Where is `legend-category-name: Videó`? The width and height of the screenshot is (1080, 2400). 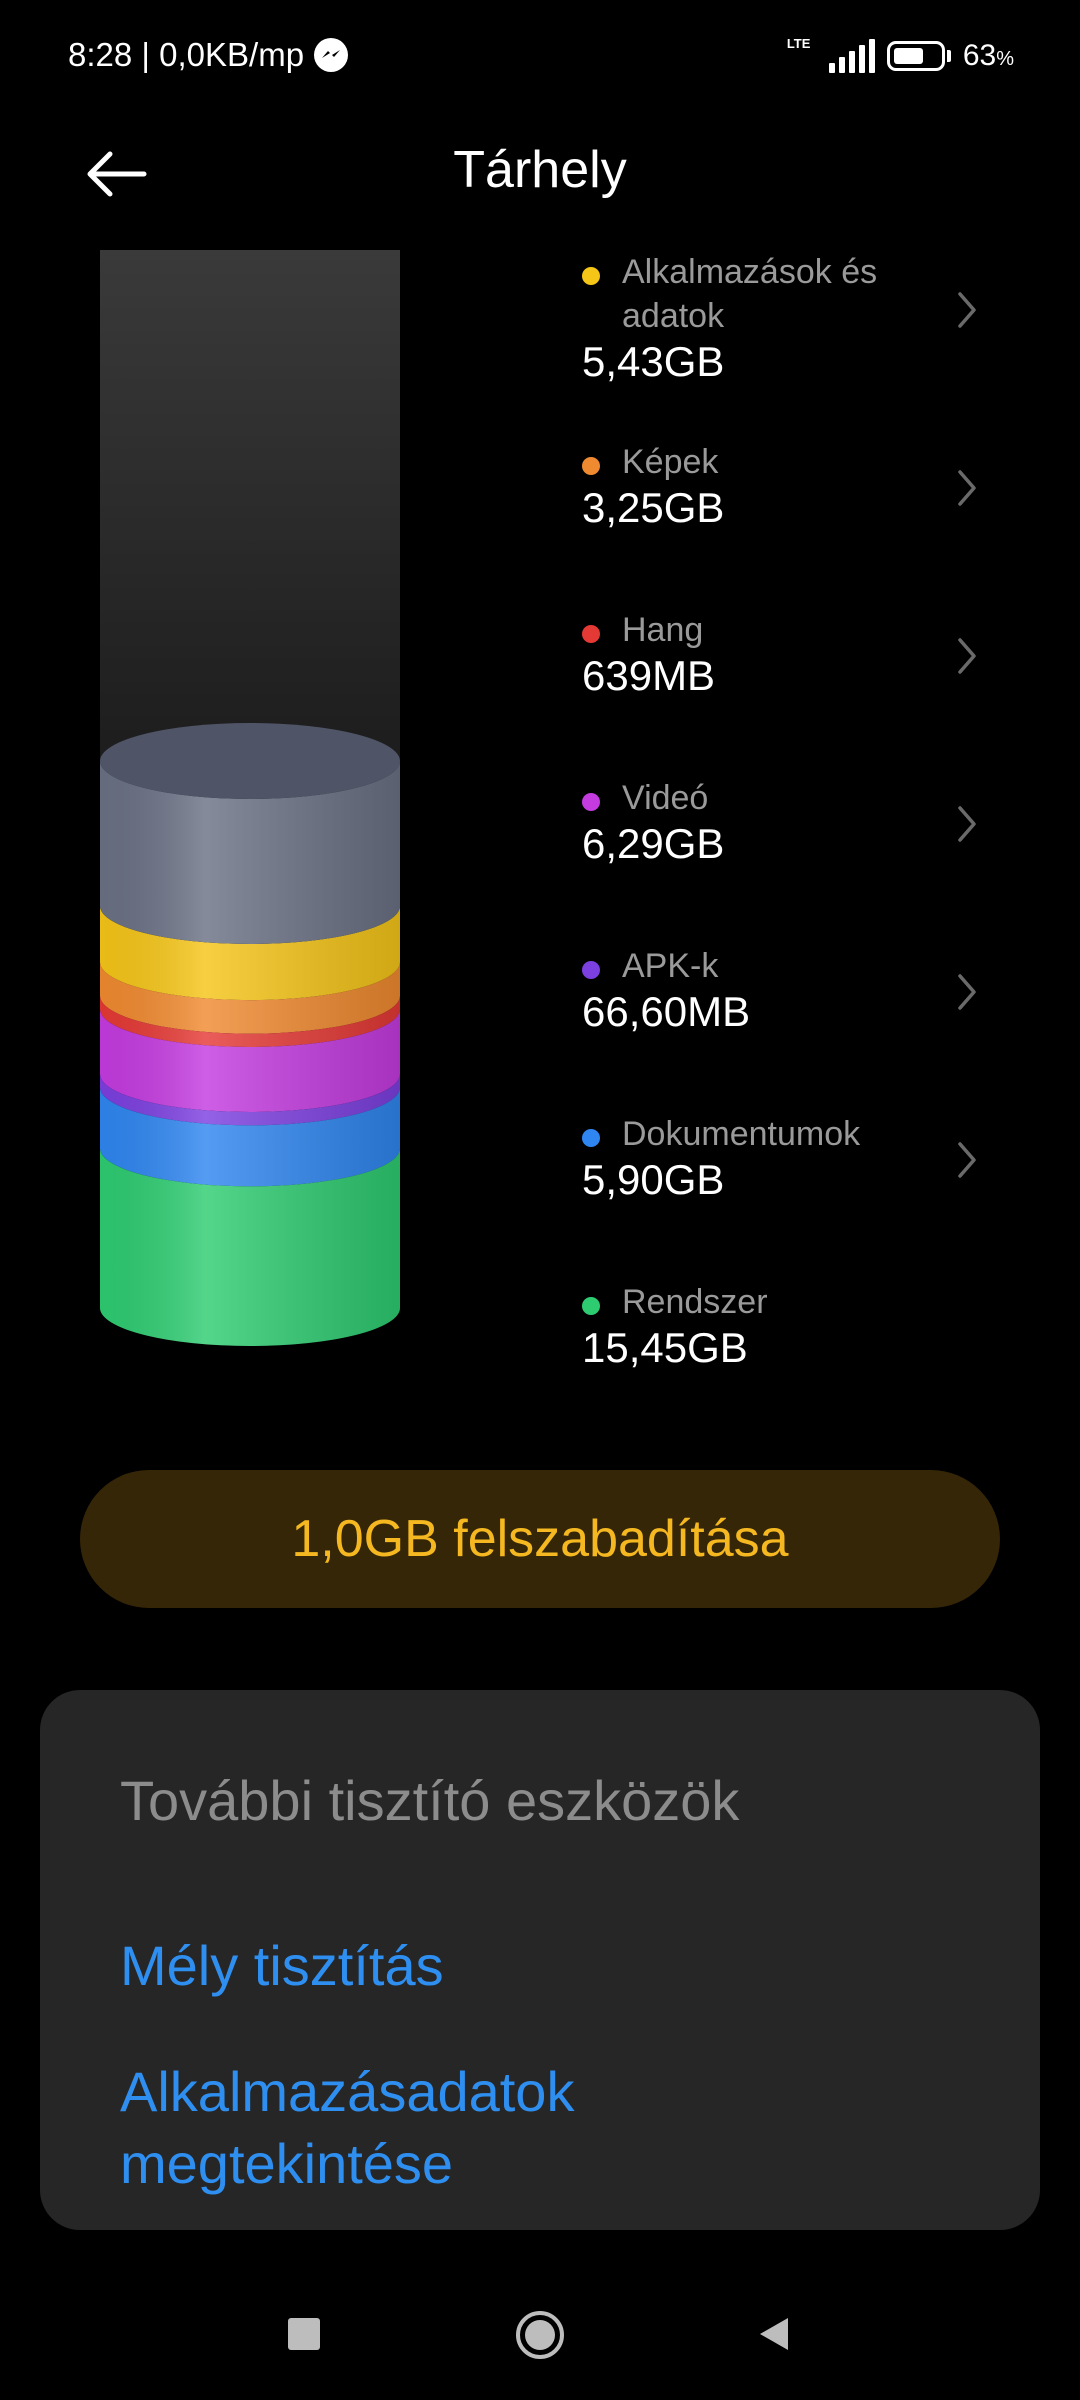
legend-category-name: Videó is located at coordinates (665, 798).